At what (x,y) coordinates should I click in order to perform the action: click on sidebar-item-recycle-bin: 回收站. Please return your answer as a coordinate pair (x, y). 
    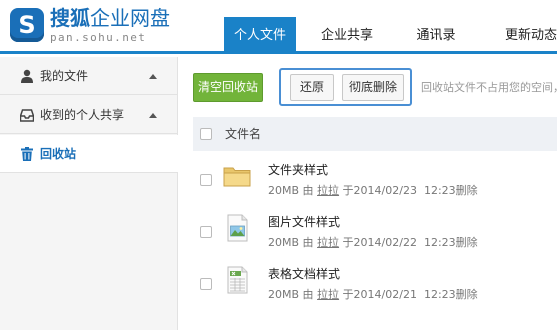
    Looking at the image, I should click on (89, 154).